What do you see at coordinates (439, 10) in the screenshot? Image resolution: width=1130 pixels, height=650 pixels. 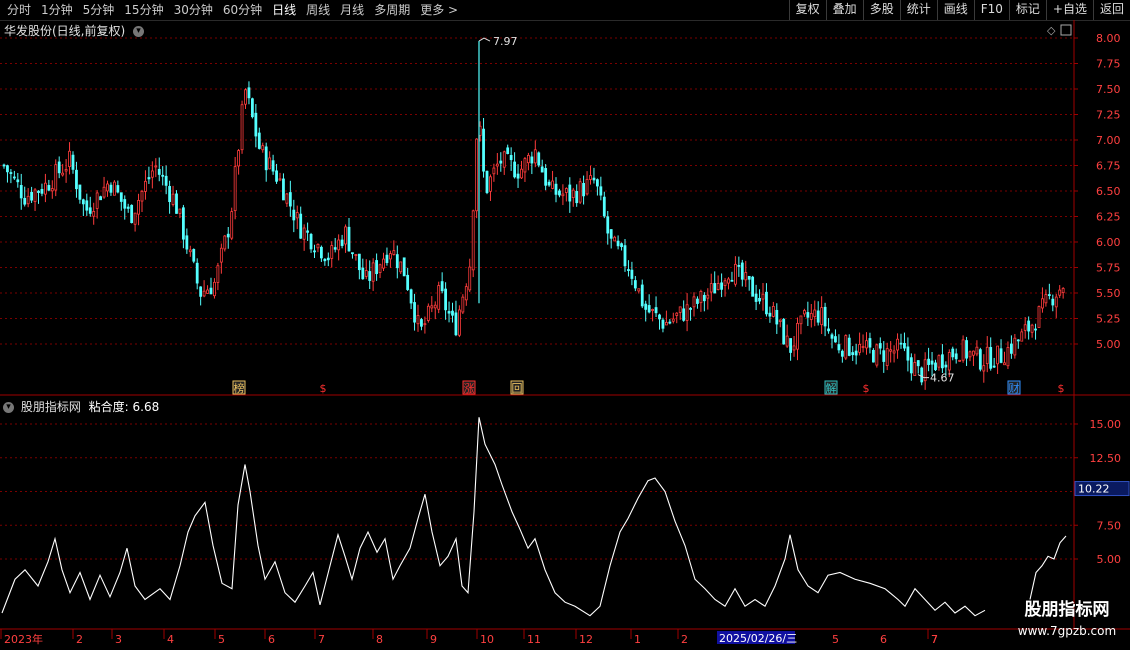 I see `period-tab-10: 更多 >` at bounding box center [439, 10].